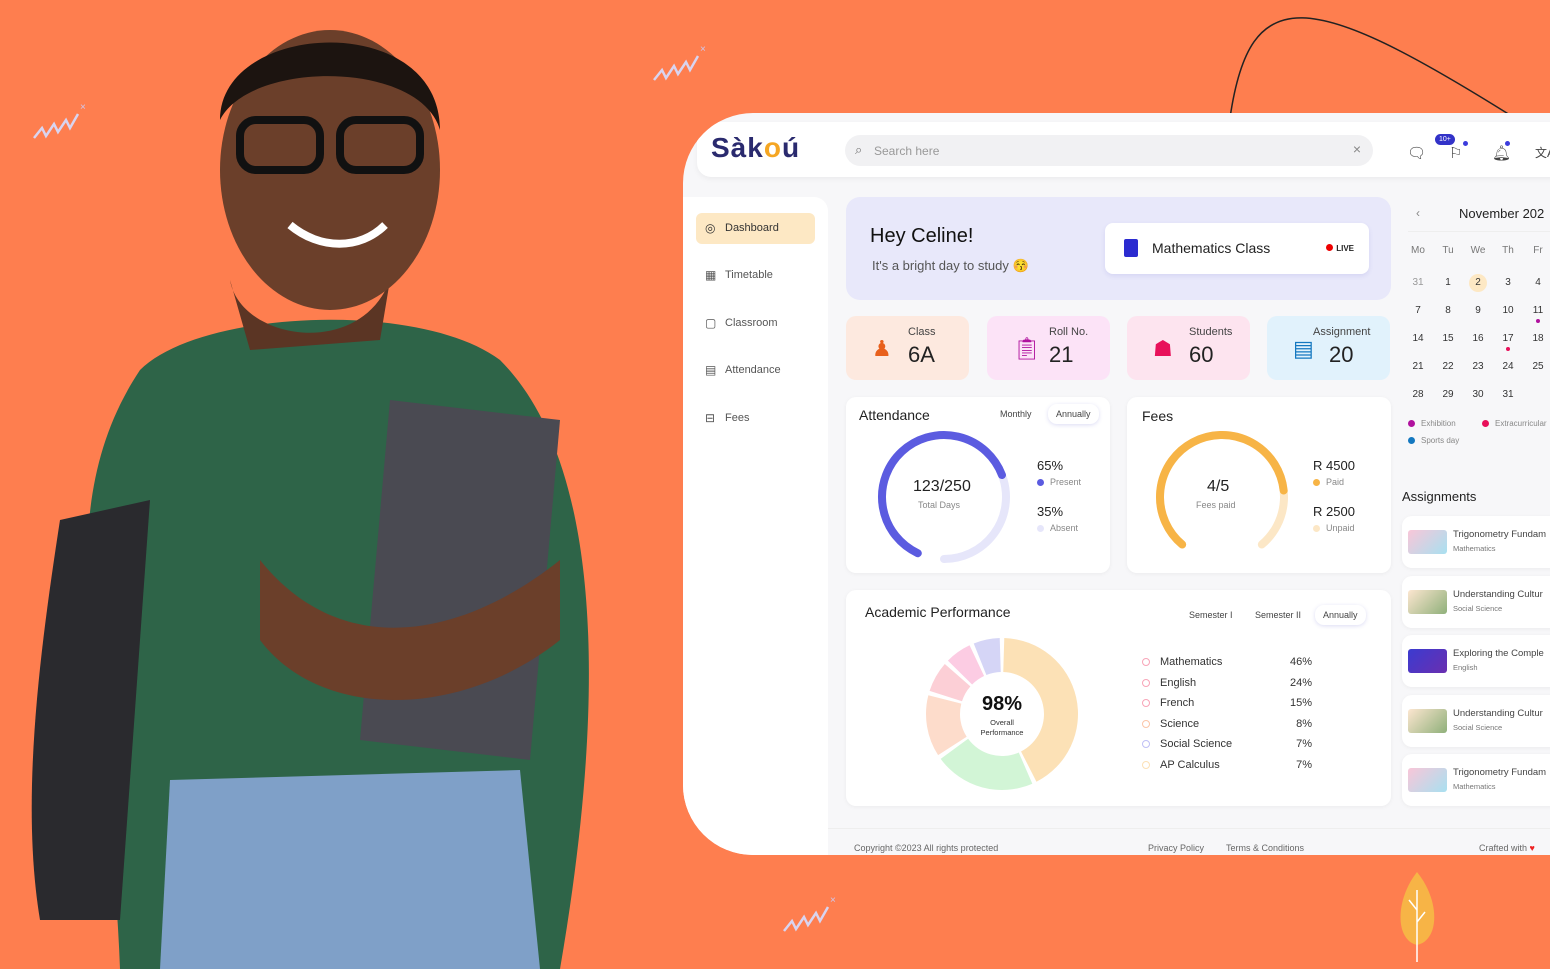 This screenshot has height=969, width=1550. I want to click on timetable-icon: ▦, so click(711, 275).